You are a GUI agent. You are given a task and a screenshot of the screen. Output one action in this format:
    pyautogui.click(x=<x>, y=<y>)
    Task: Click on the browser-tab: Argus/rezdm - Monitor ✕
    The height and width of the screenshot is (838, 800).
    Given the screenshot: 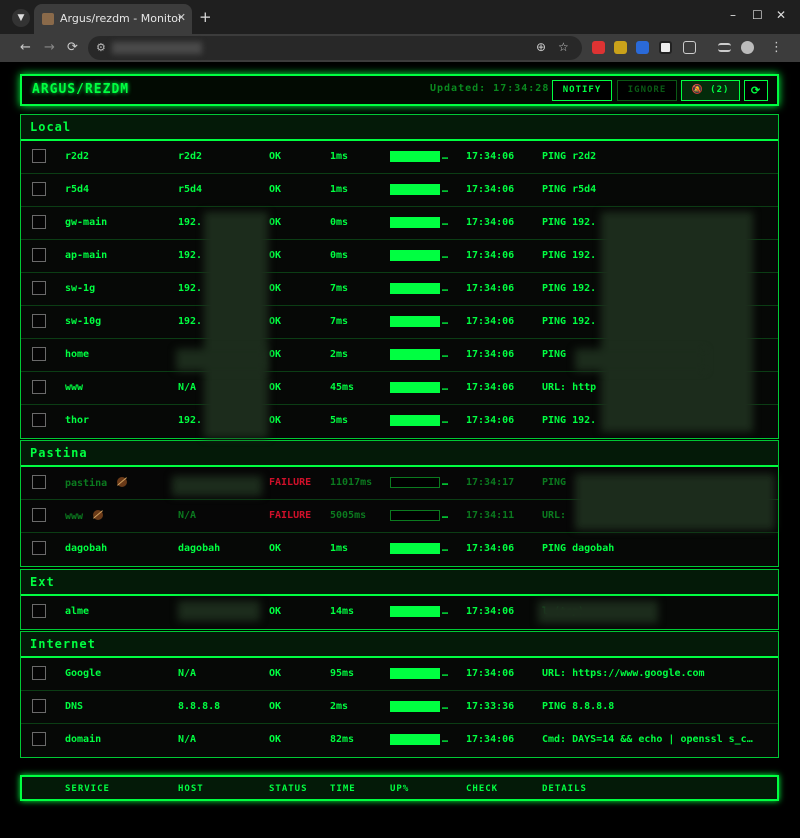 What is the action you would take?
    pyautogui.click(x=113, y=19)
    